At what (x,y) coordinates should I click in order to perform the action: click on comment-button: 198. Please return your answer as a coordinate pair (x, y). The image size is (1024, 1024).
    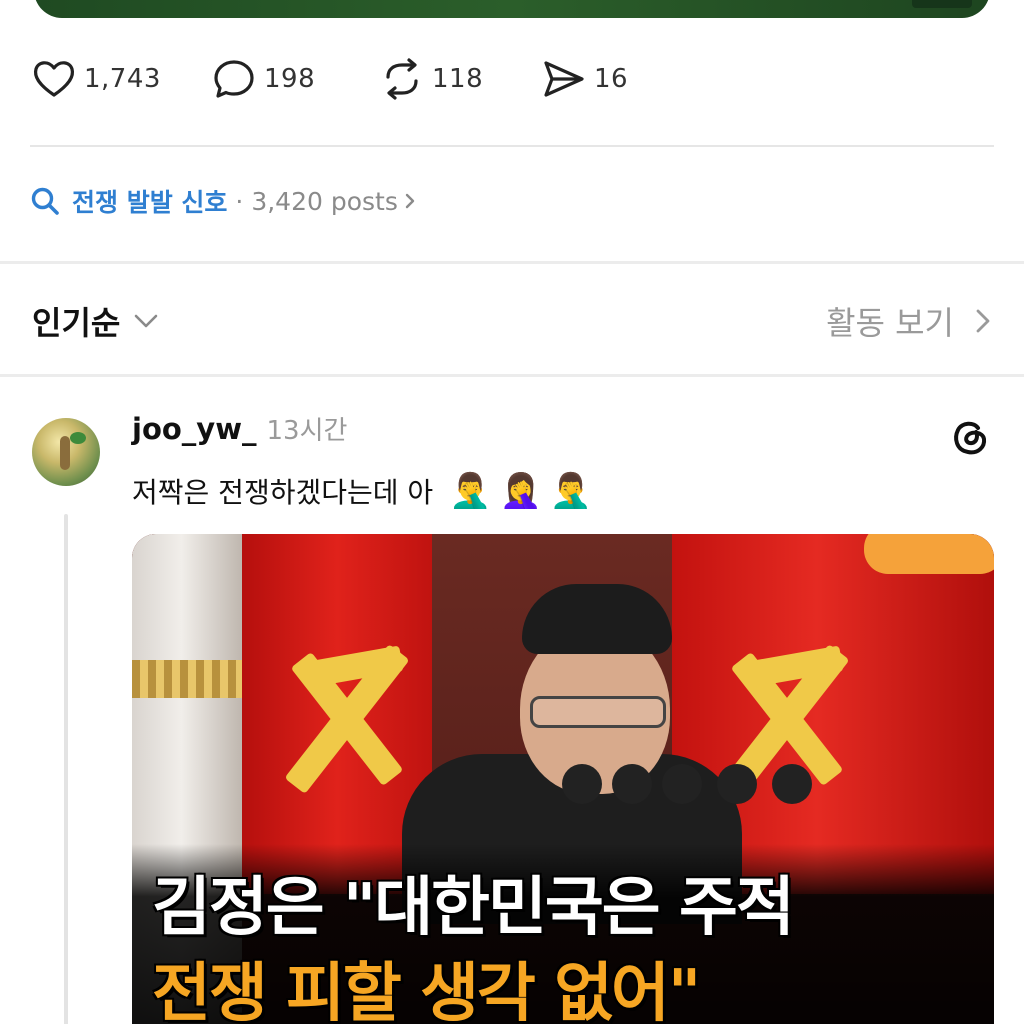
    Looking at the image, I should click on (294, 79).